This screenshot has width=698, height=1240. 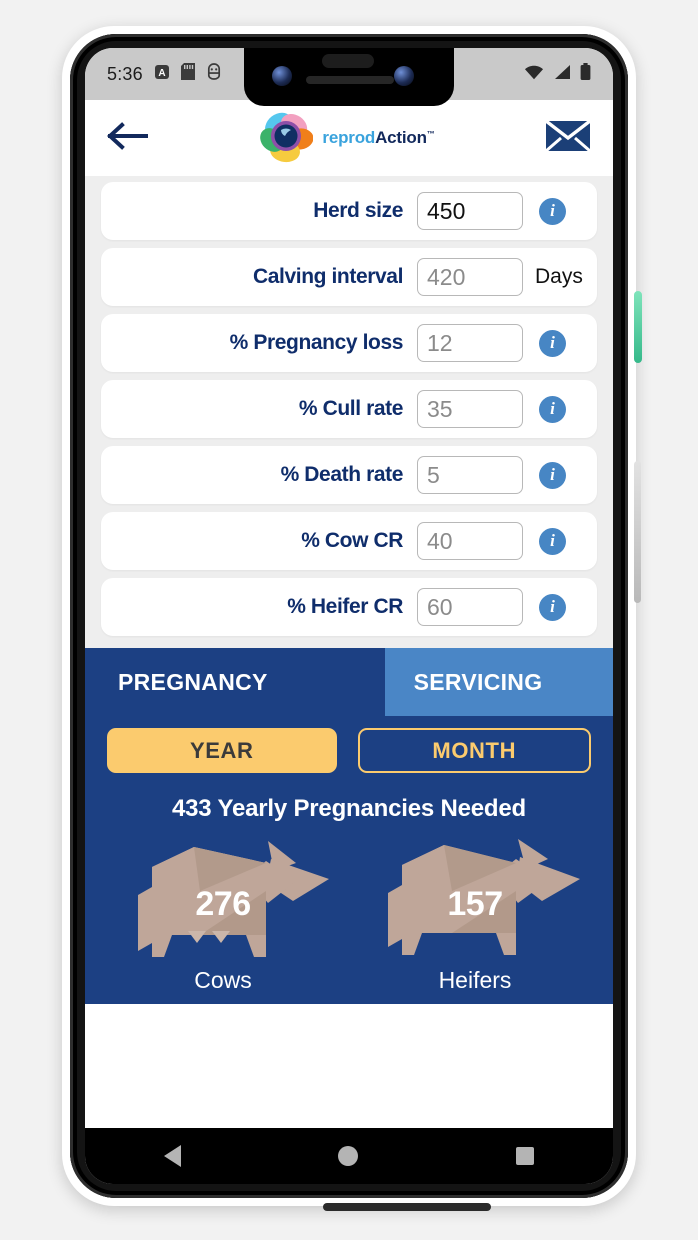 I want to click on field-row: Herd size i, so click(x=349, y=211).